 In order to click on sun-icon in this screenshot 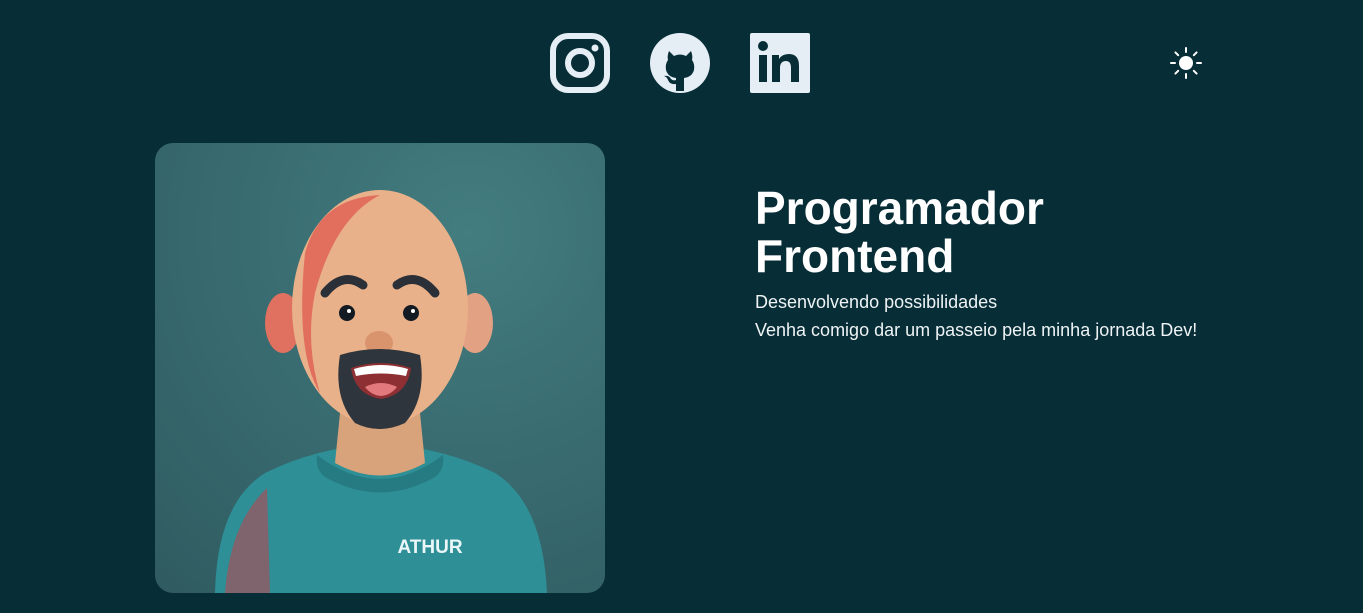, I will do `click(1186, 63)`.